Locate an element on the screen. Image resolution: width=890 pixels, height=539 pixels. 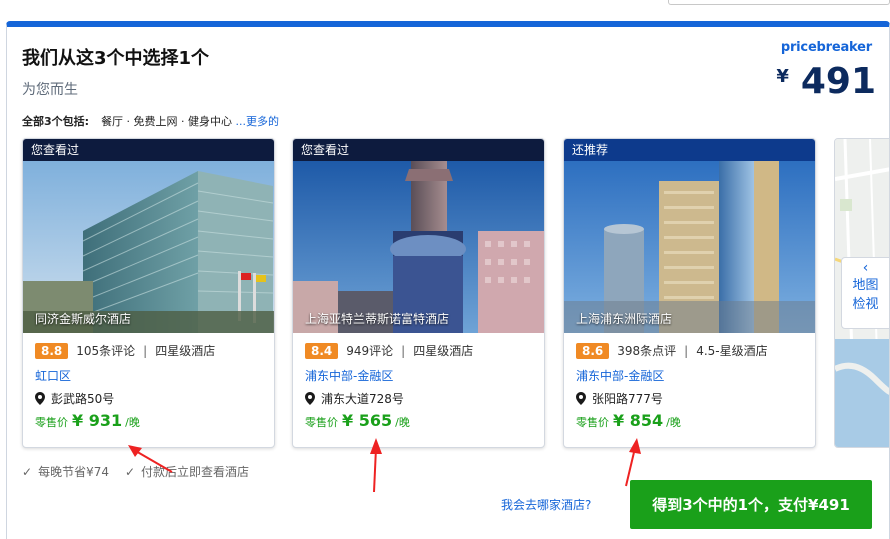
retail-price: 零售价 ¥ 565 /晚 is located at coordinates (357, 420).